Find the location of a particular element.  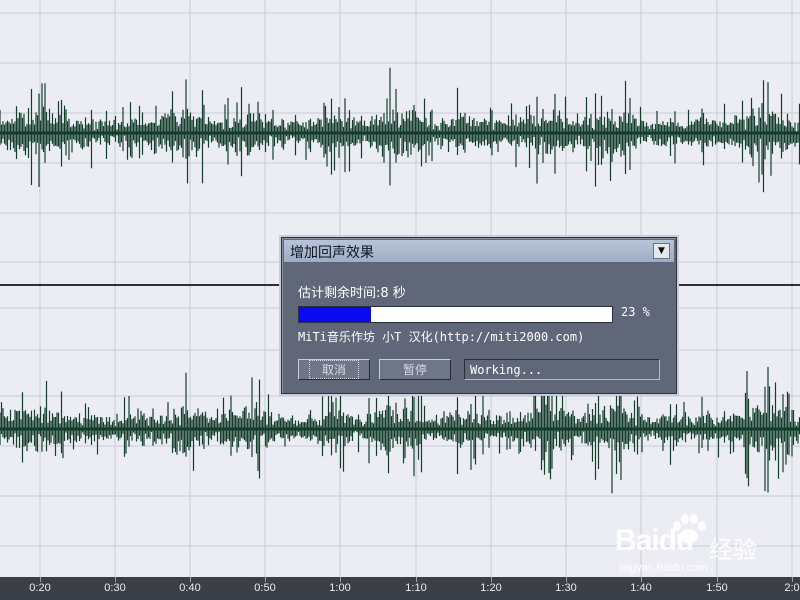

time-label: 0:50 is located at coordinates (265, 588).